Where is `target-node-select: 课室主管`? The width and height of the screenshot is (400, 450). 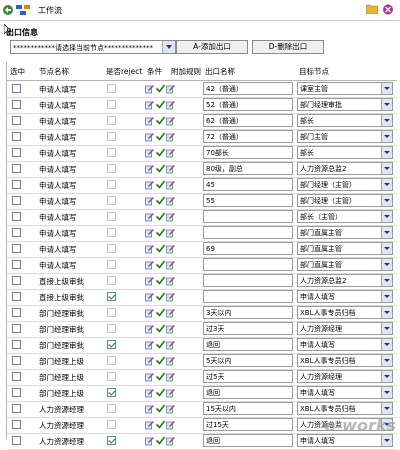 target-node-select: 课室主管 is located at coordinates (345, 88).